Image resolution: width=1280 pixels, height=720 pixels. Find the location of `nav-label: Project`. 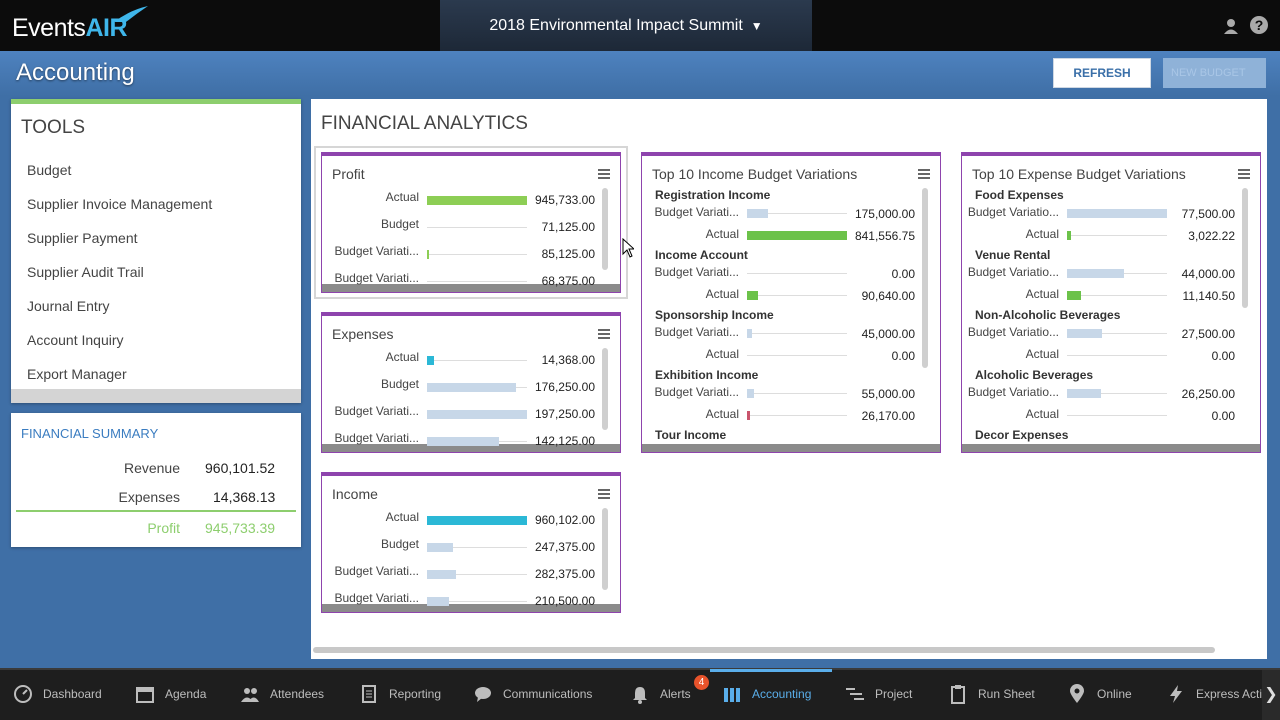

nav-label: Project is located at coordinates (894, 694).